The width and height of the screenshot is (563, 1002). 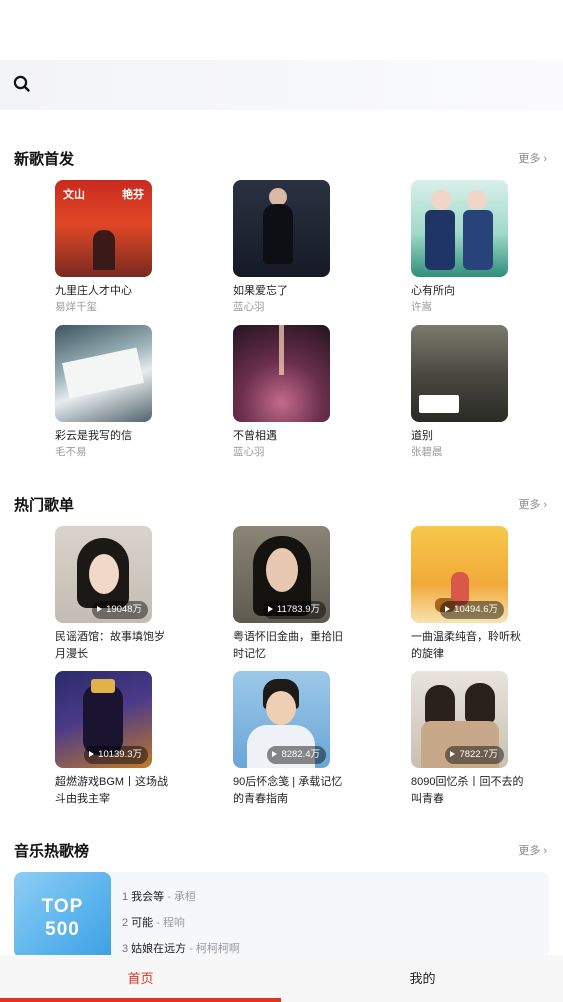 I want to click on play-count: 11783.9万, so click(x=298, y=609).